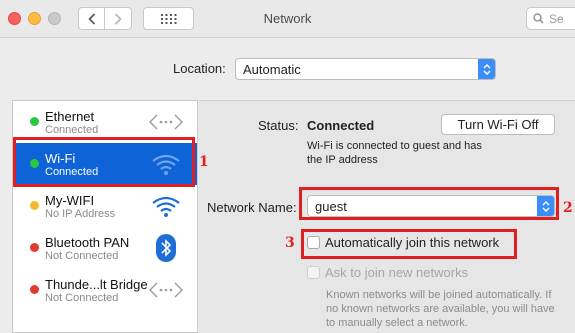 The height and width of the screenshot is (333, 575). What do you see at coordinates (365, 69) in the screenshot?
I see `location-select: Automatic` at bounding box center [365, 69].